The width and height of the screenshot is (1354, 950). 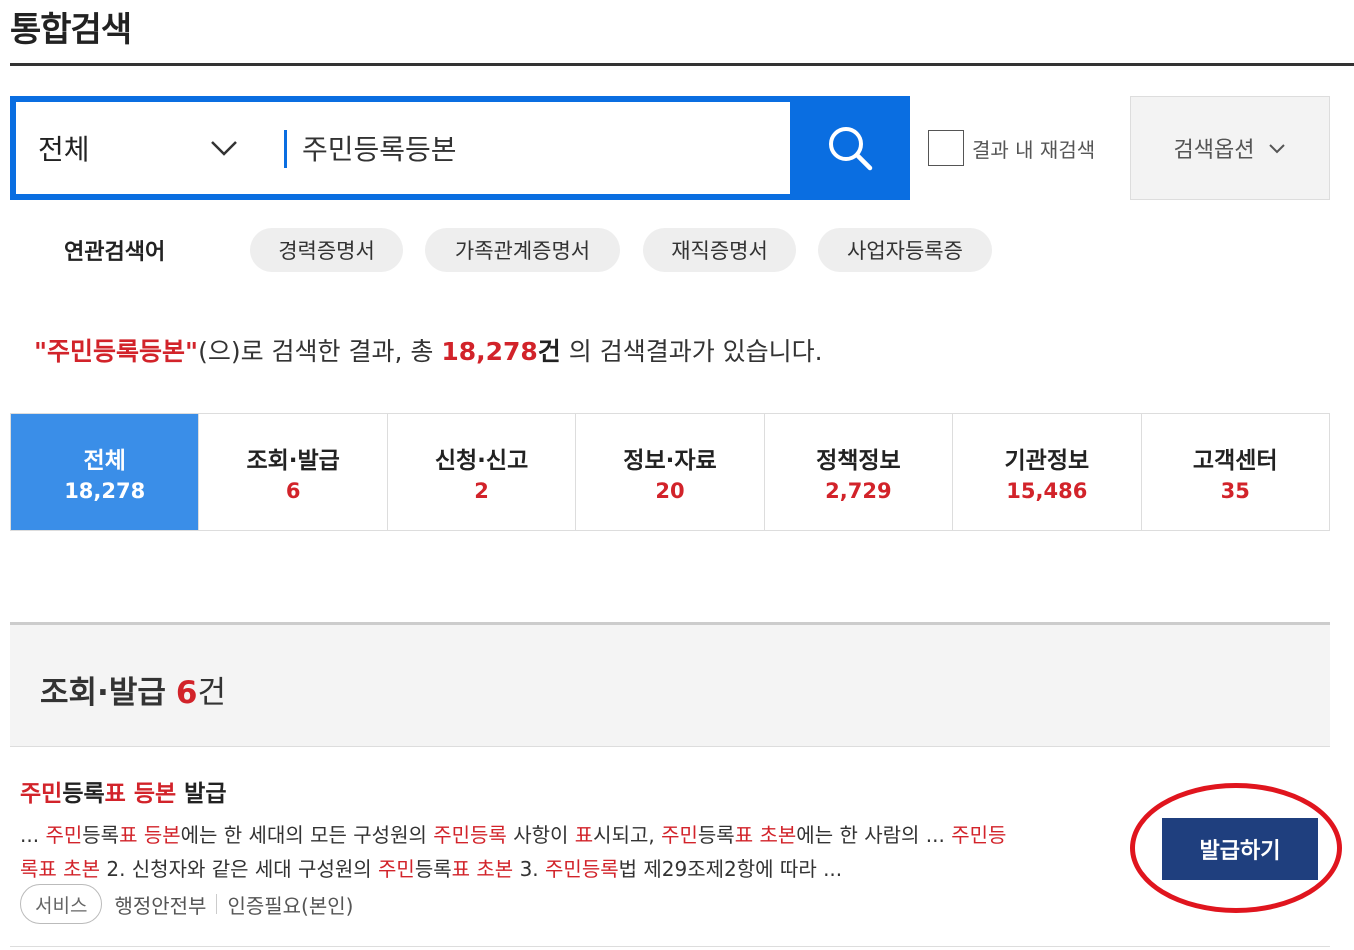 I want to click on desc-part: 2. 신청자와 같은 세대 구성원의, so click(x=239, y=869).